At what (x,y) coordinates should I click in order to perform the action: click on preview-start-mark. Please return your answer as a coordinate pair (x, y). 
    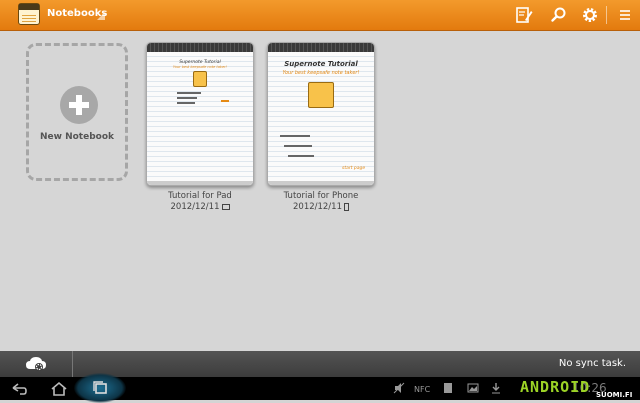
    Looking at the image, I should click on (225, 101).